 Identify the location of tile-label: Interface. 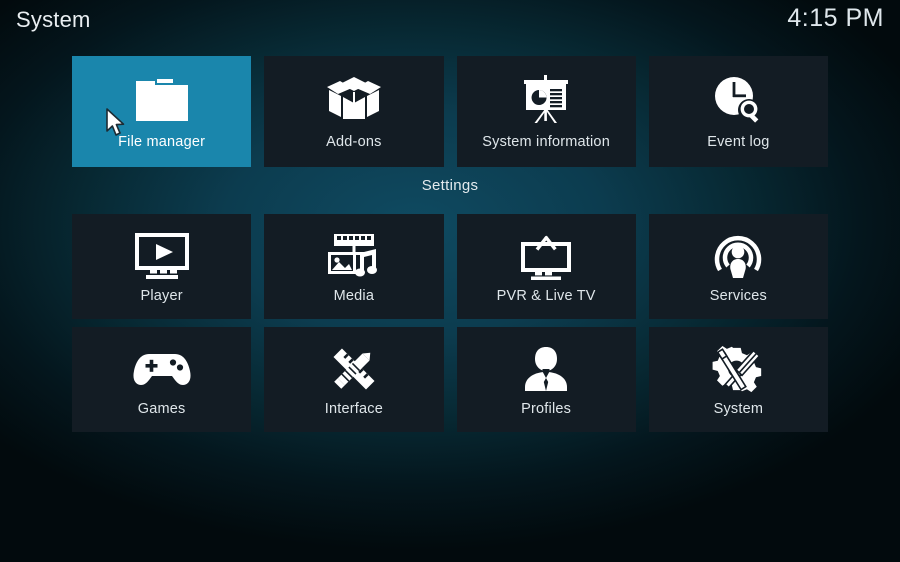
(353, 409).